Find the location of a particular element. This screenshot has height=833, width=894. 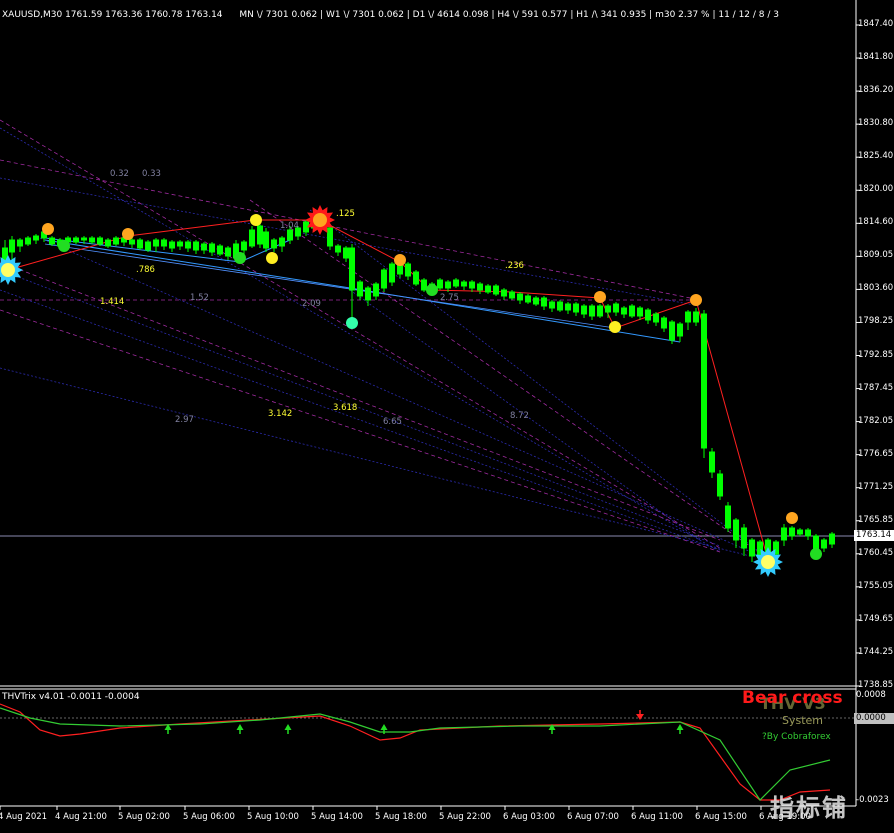

price-tick-label: 1830.80 is located at coordinates (876, 123).